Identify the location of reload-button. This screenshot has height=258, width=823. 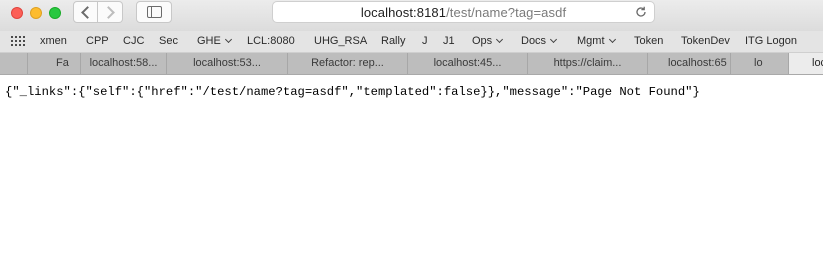
(641, 12).